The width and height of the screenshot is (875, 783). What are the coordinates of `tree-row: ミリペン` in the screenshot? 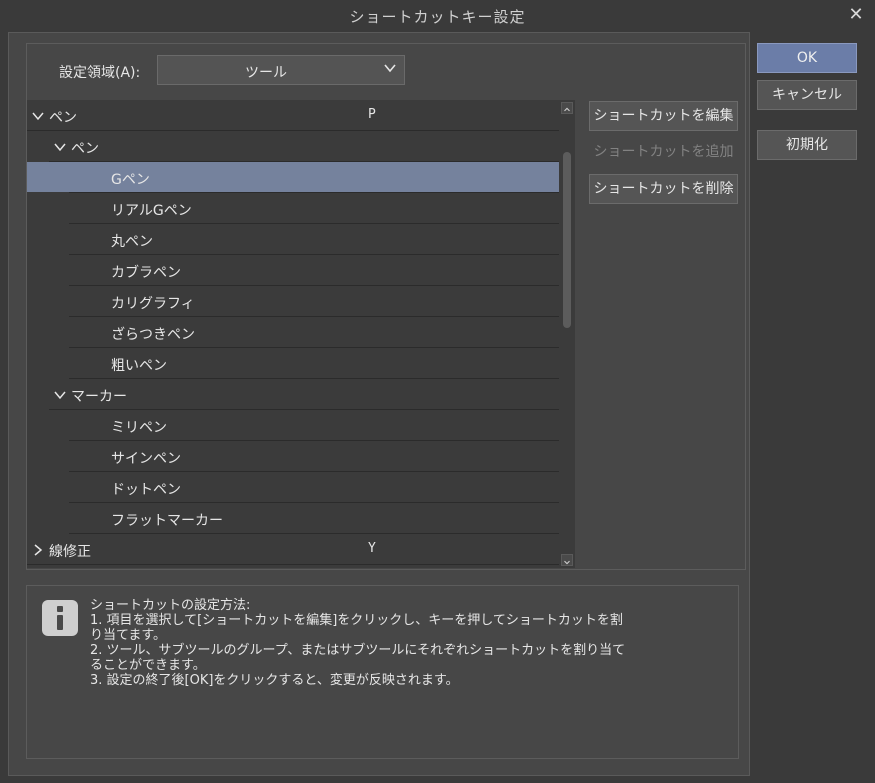 It's located at (293, 425).